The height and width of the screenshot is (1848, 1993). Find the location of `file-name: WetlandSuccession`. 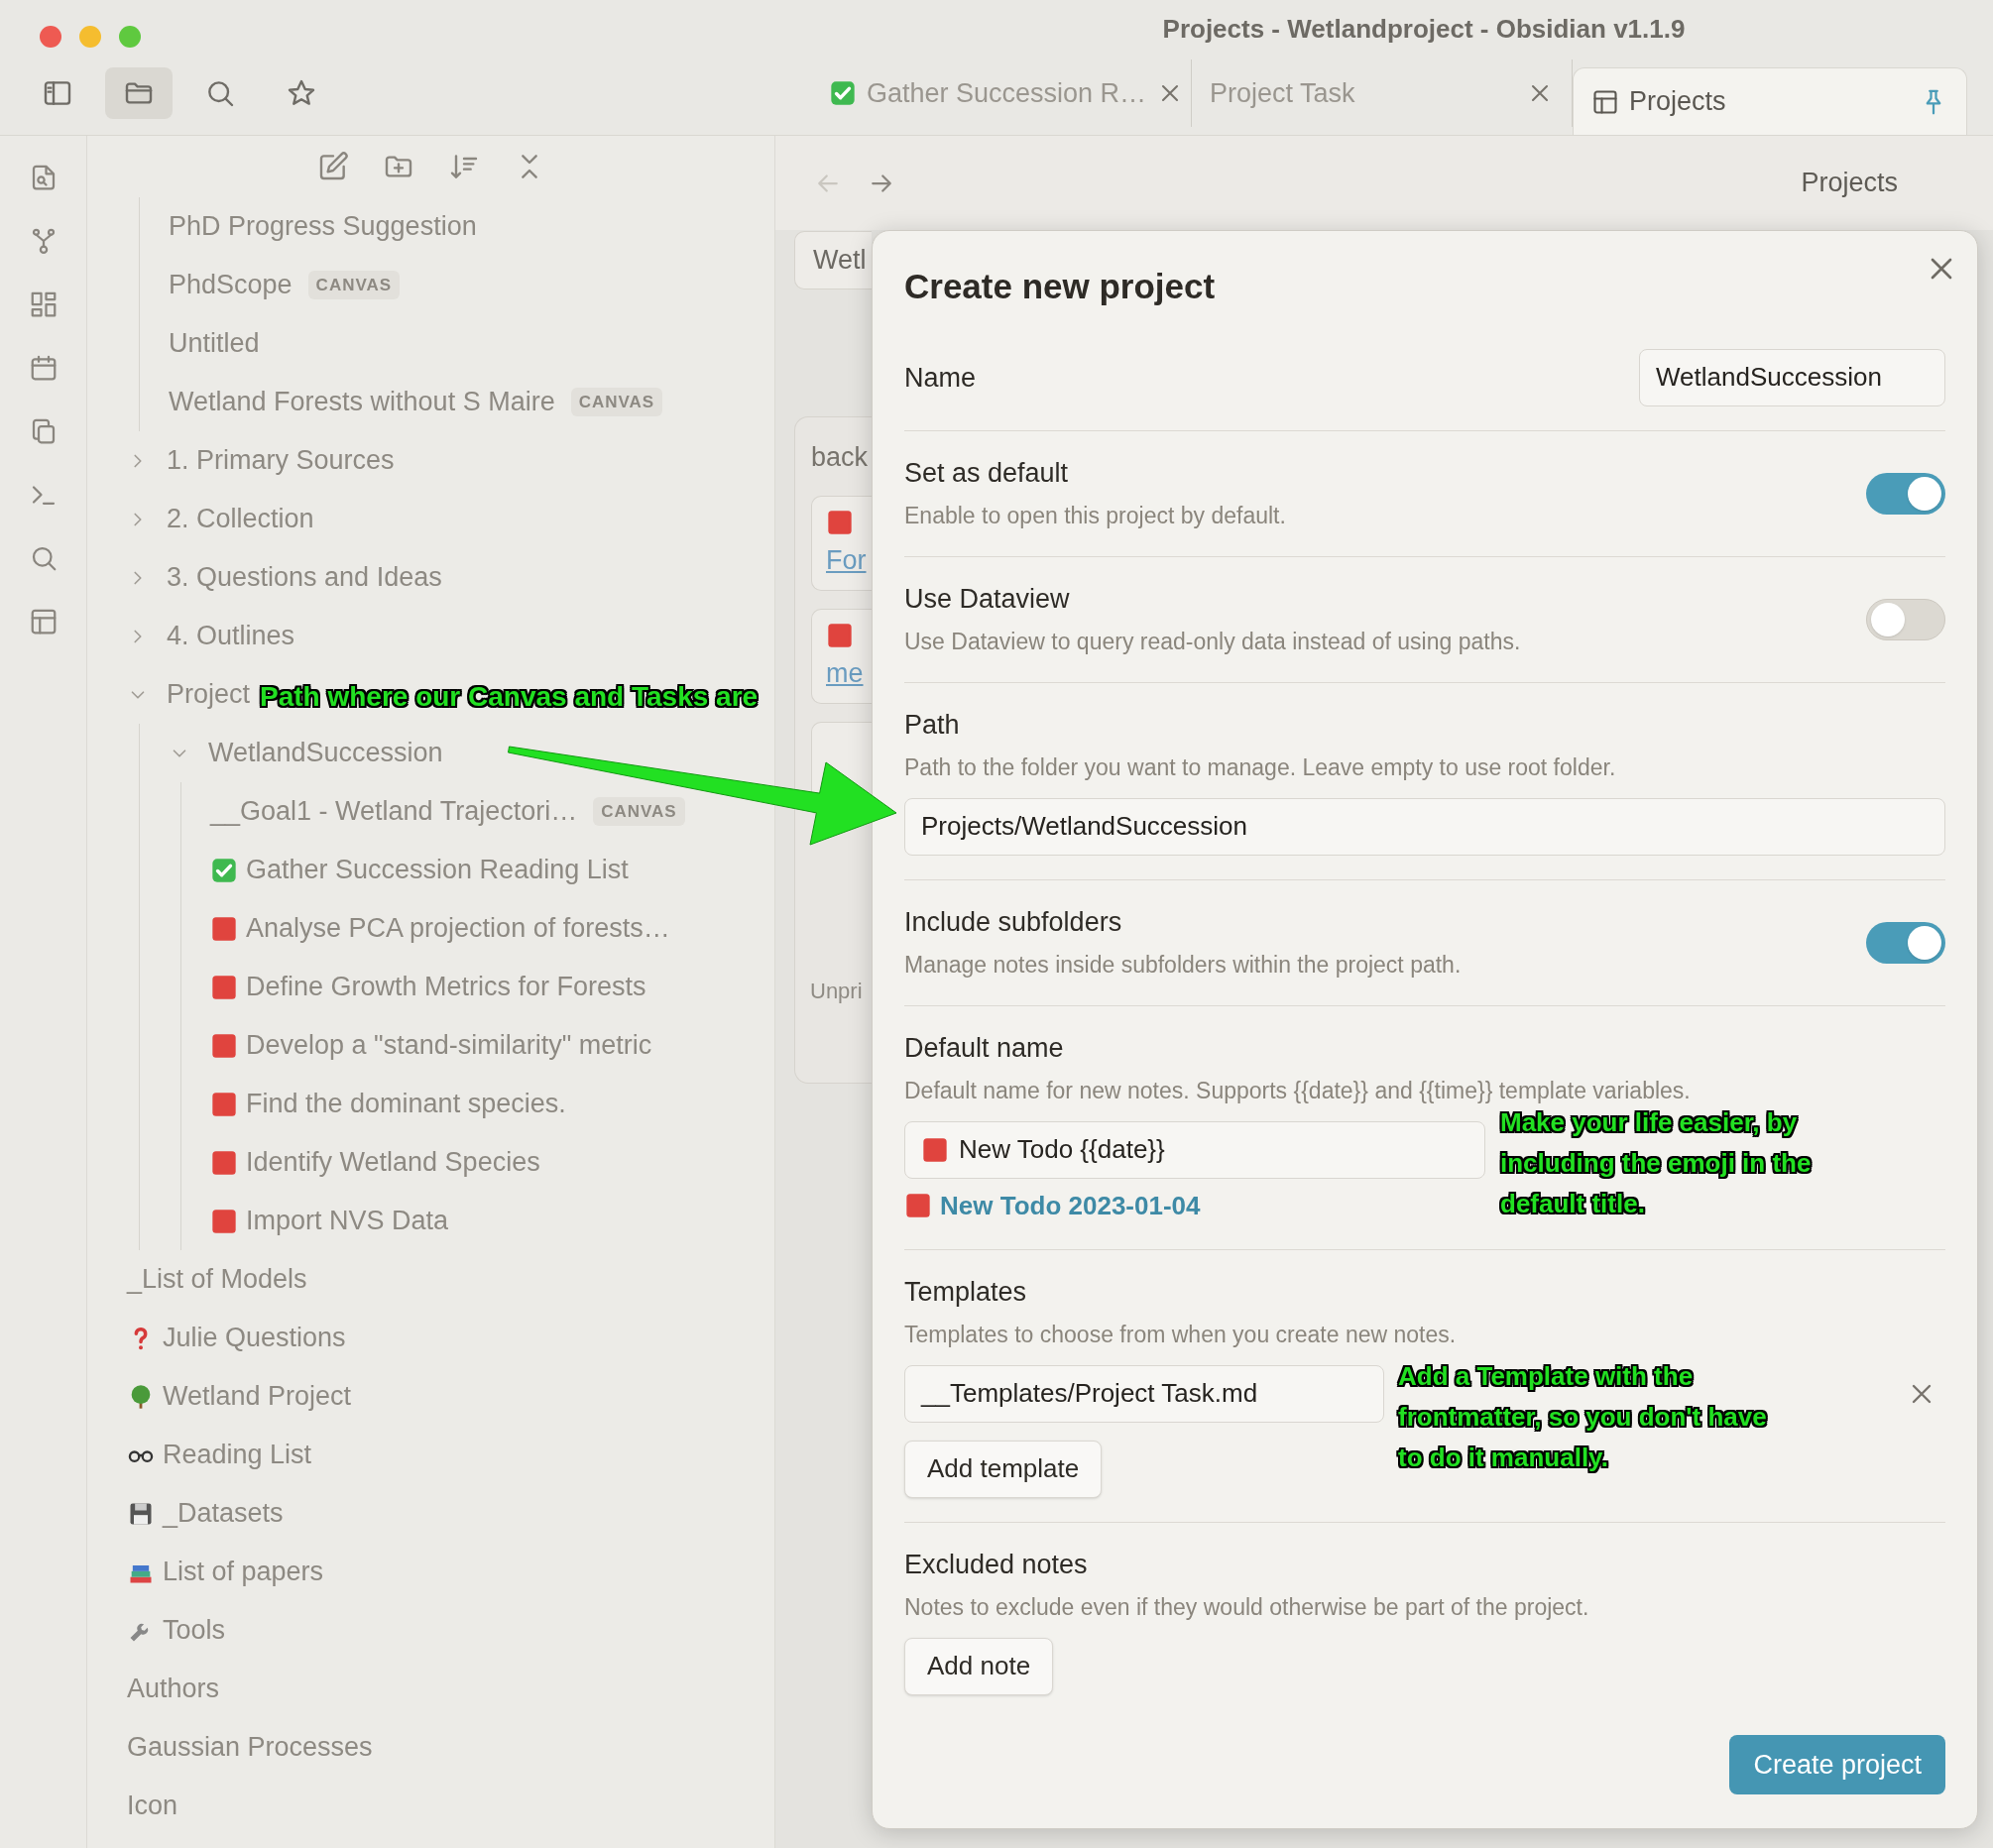

file-name: WetlandSuccession is located at coordinates (325, 753).